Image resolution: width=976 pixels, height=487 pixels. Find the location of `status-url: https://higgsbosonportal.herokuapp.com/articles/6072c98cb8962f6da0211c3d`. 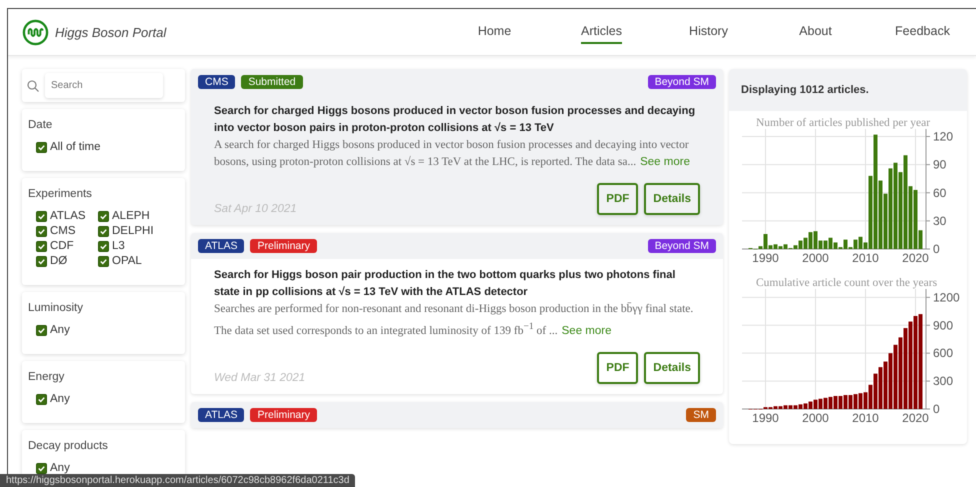

status-url: https://higgsbosonportal.herokuapp.com/articles/6072c98cb8962f6da0211c3d is located at coordinates (178, 480).